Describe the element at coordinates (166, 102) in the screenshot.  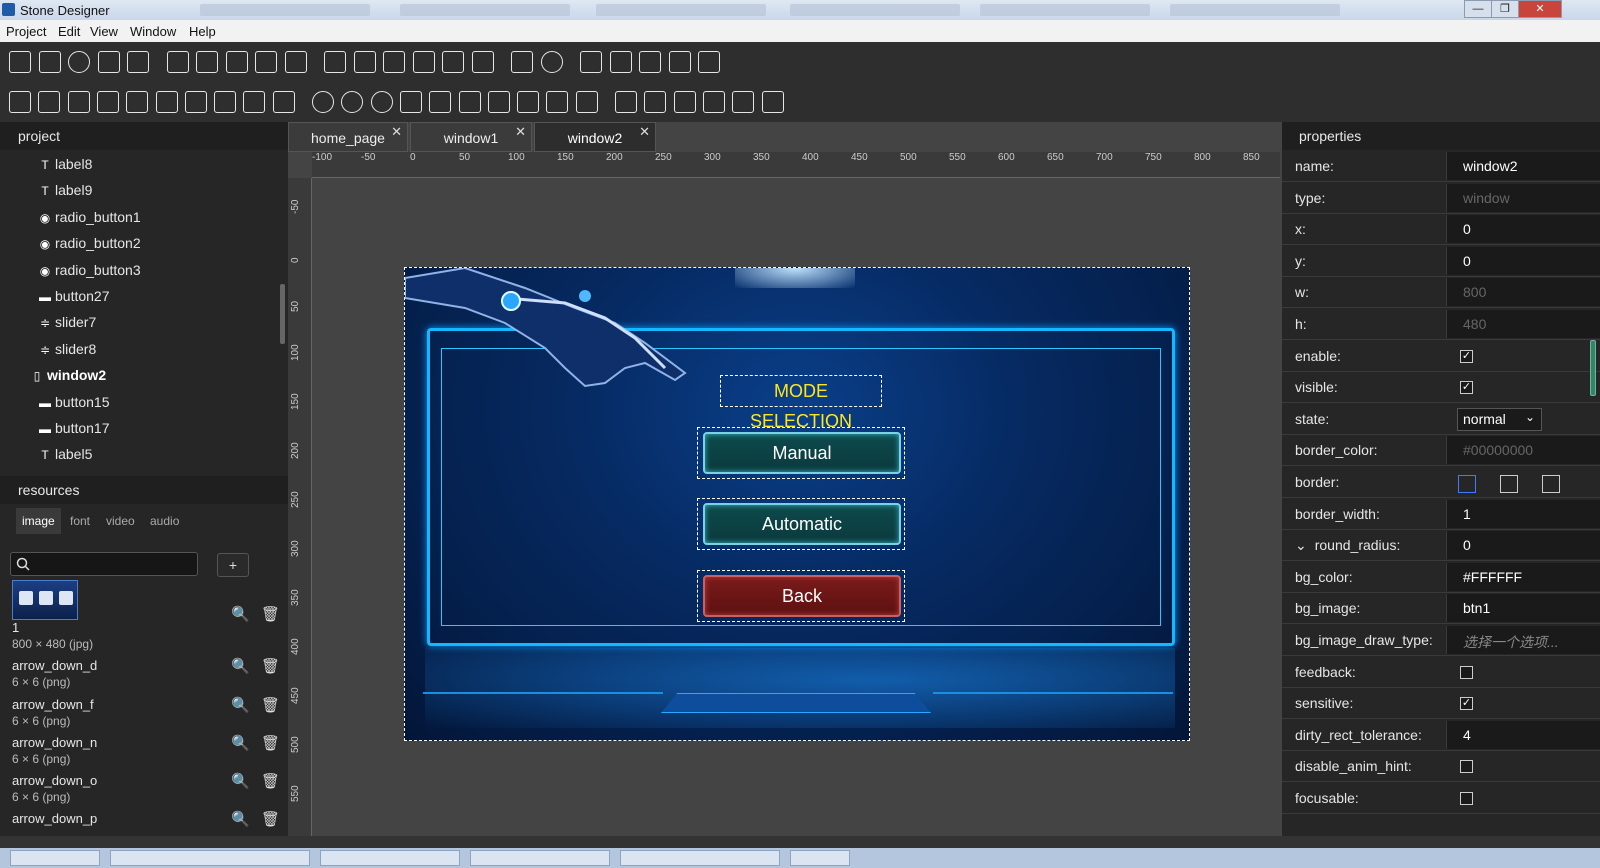
I see `ordered-list-icon` at that location.